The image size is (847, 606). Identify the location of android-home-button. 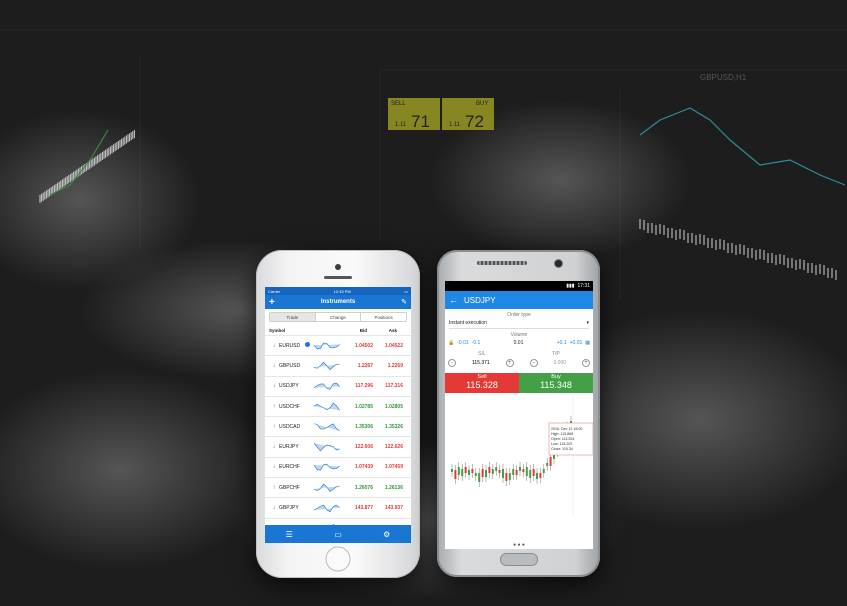
(519, 559).